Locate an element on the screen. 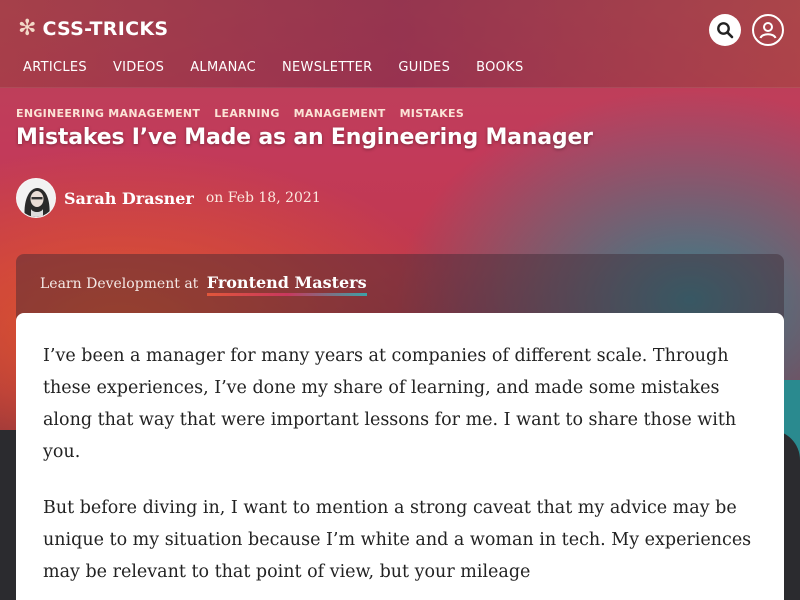 This screenshot has height=600, width=800. site-logo: ✻ CSS-TRICKS is located at coordinates (93, 29).